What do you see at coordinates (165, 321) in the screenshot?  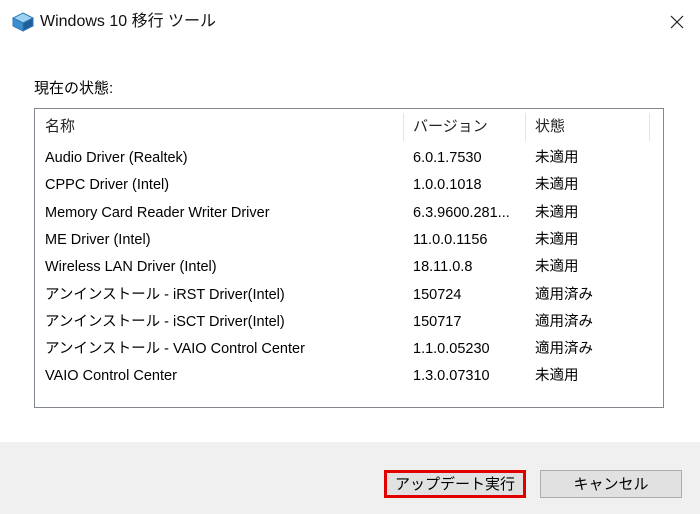 I see `row-name: アンインストール - iSCT Driver(Intel)` at bounding box center [165, 321].